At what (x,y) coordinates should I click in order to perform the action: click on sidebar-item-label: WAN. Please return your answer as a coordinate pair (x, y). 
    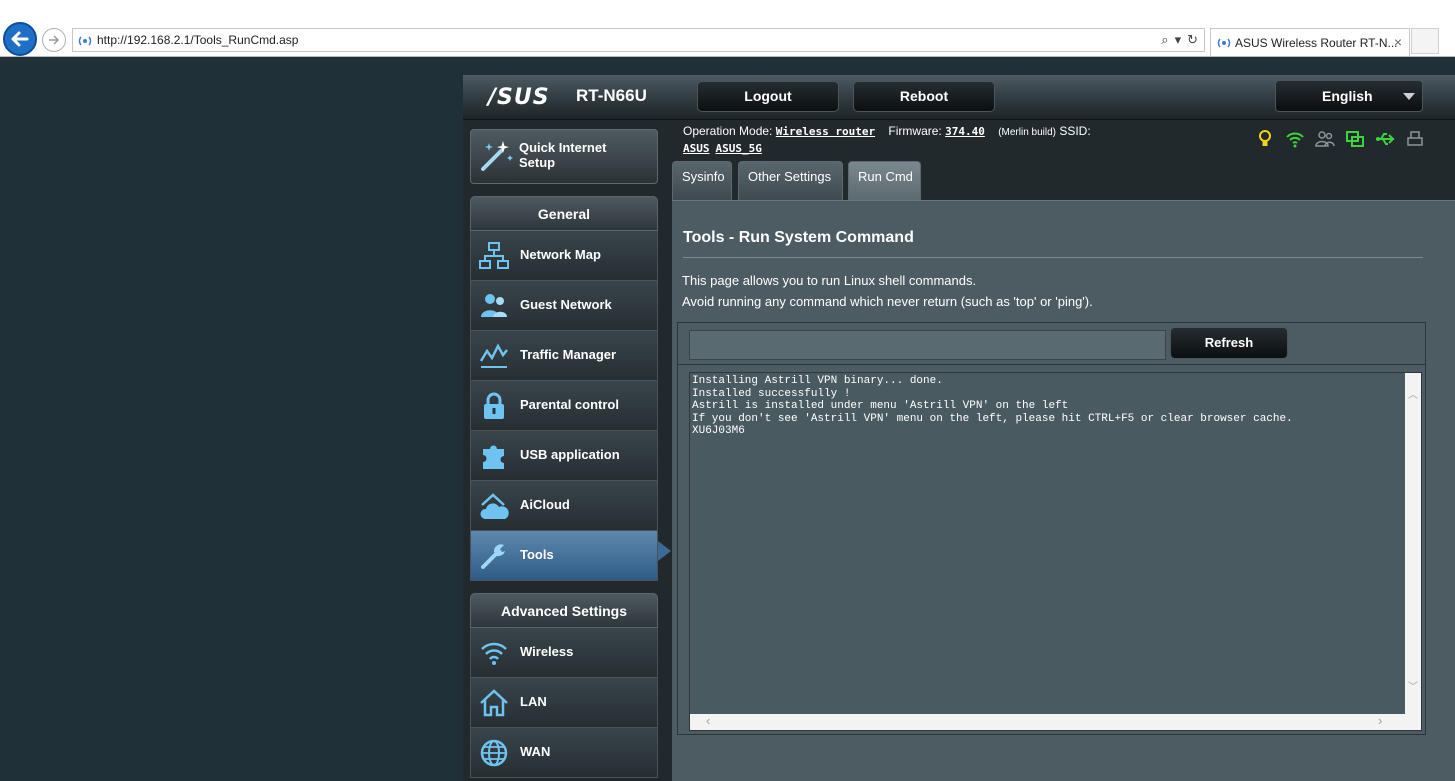
    Looking at the image, I should click on (535, 751).